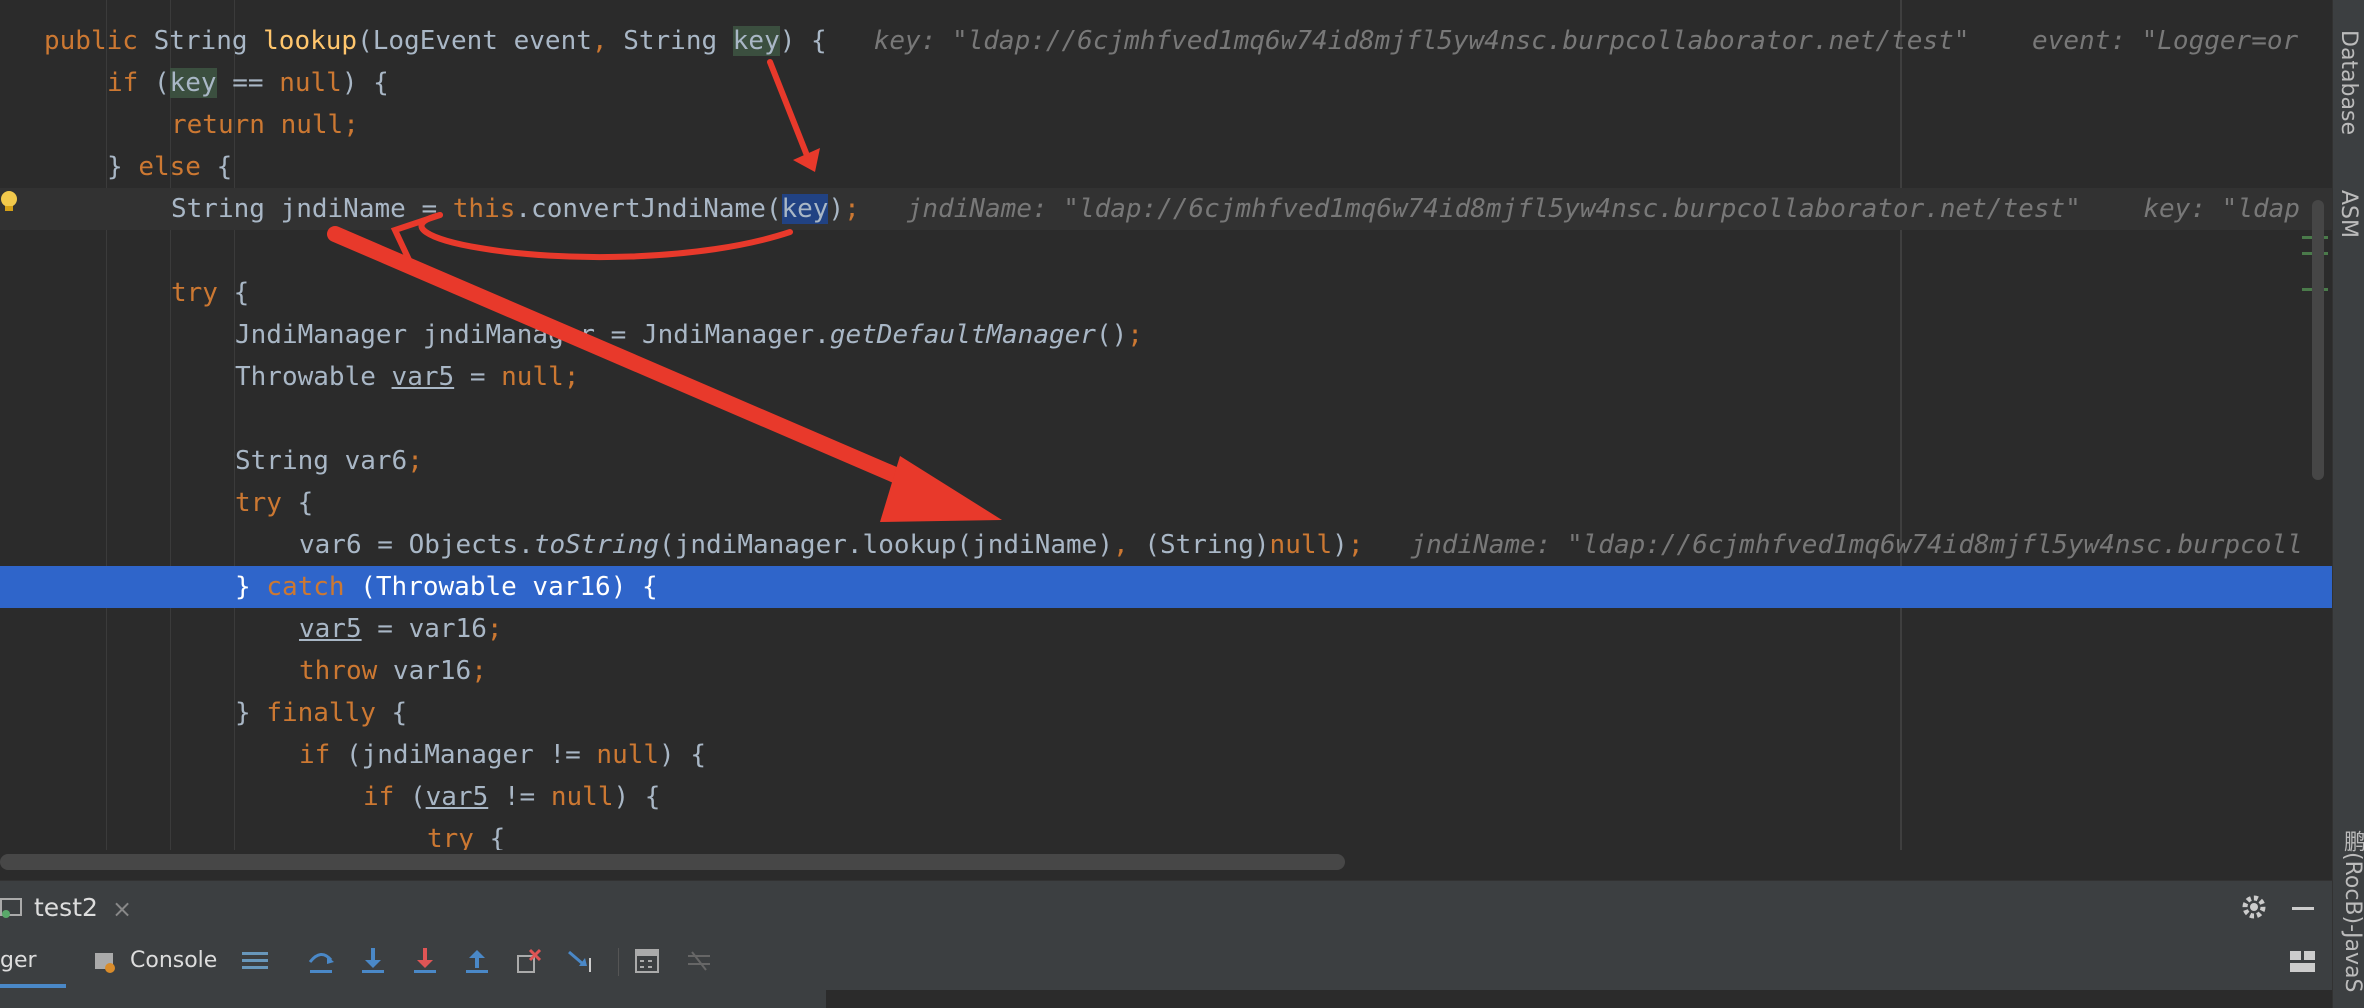  I want to click on code-text: Throwable, so click(313, 377).